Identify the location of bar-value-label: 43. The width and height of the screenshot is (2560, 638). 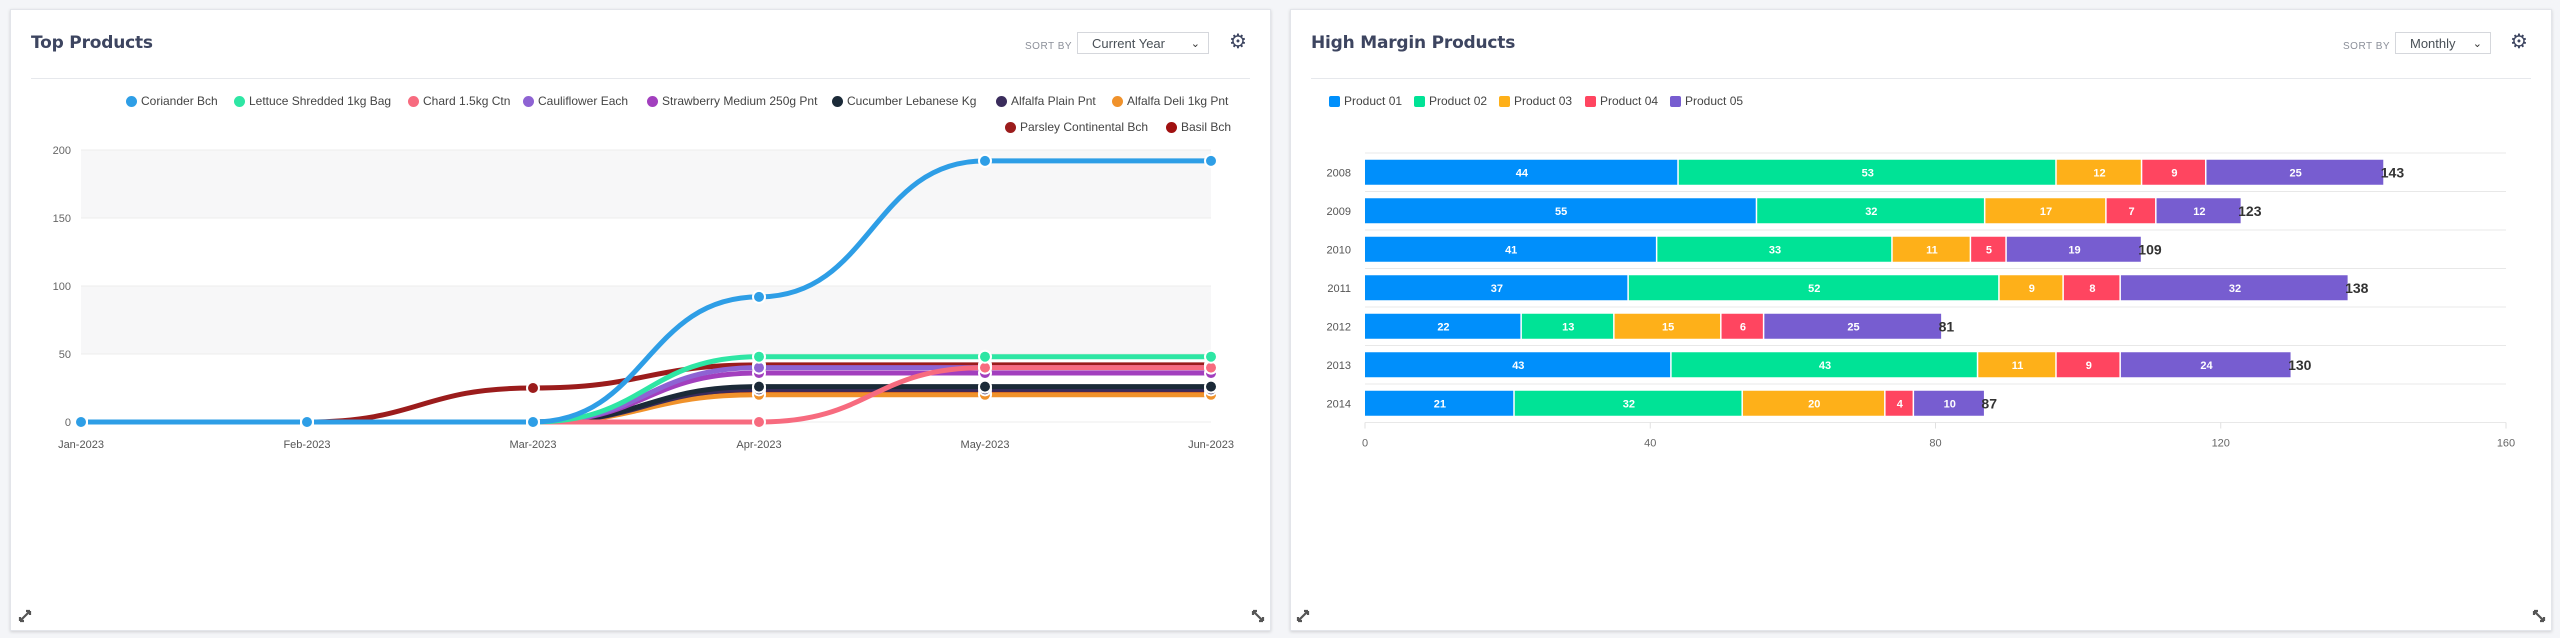
(1825, 366).